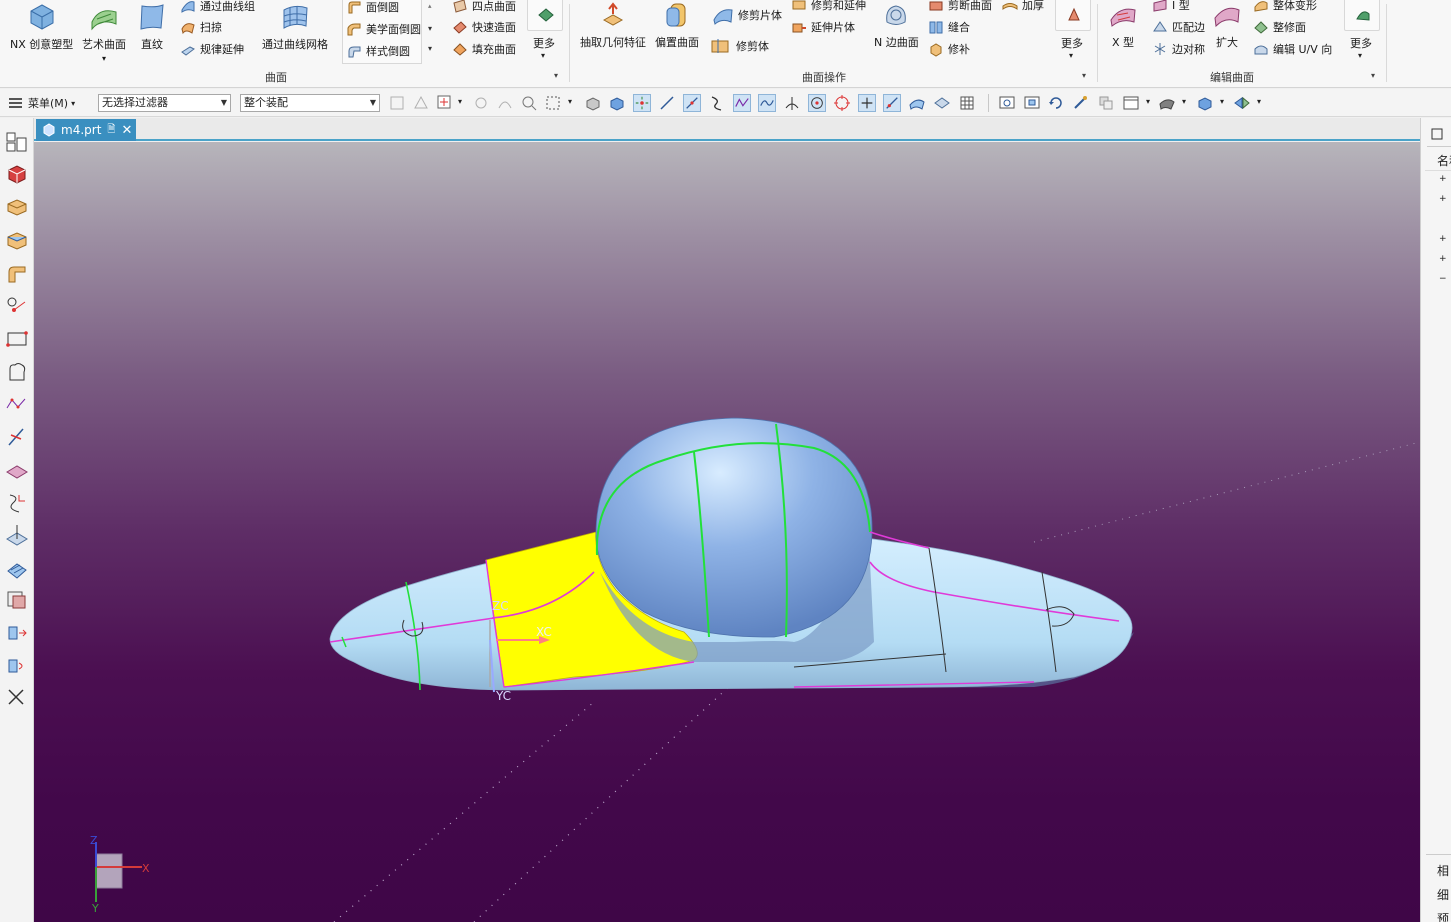 The height and width of the screenshot is (922, 1451). I want to click on close-tab-icon: ✕, so click(126, 130).